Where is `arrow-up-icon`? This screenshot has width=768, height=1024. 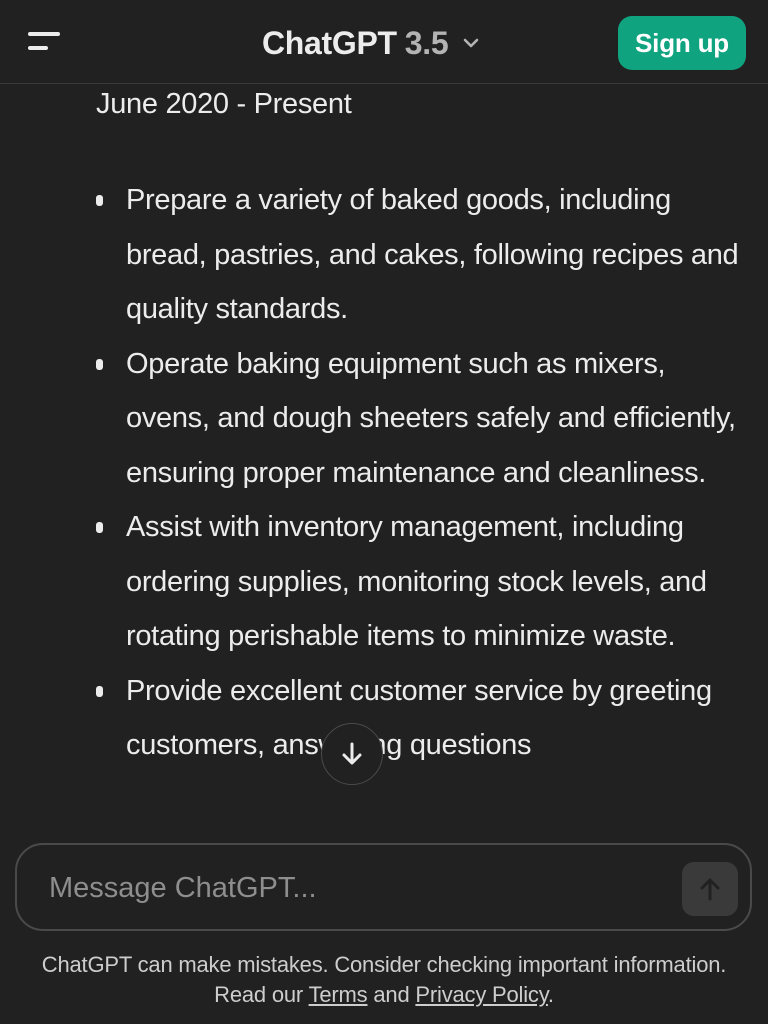
arrow-up-icon is located at coordinates (710, 889).